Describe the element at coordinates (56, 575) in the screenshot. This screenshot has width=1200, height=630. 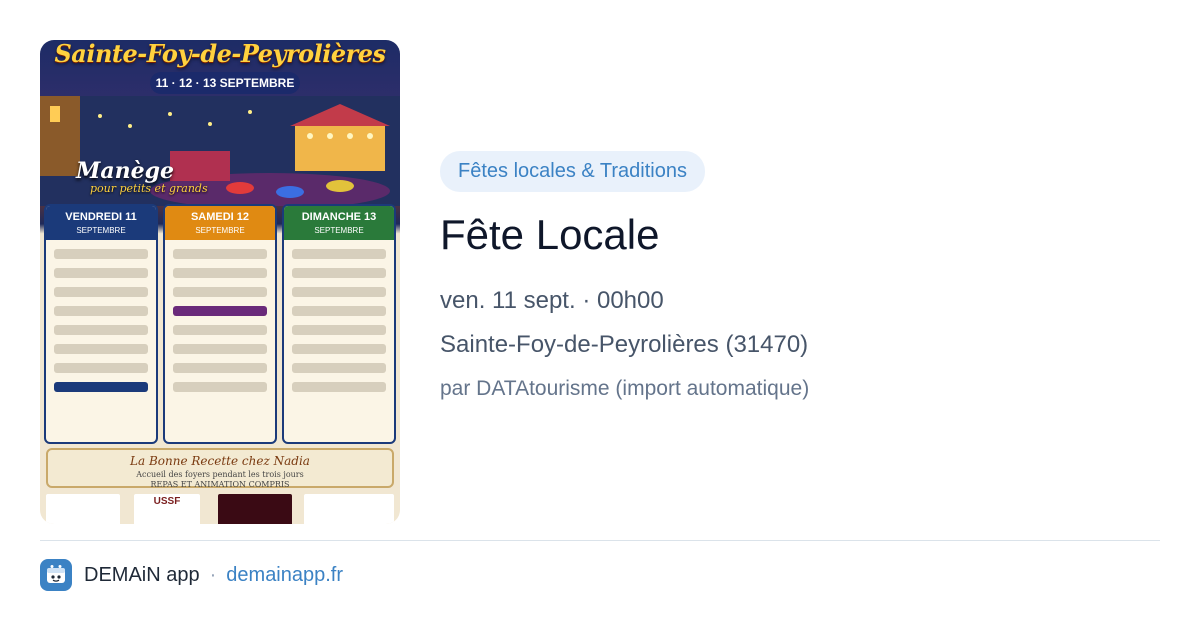
I see `demain-app-logo-icon` at that location.